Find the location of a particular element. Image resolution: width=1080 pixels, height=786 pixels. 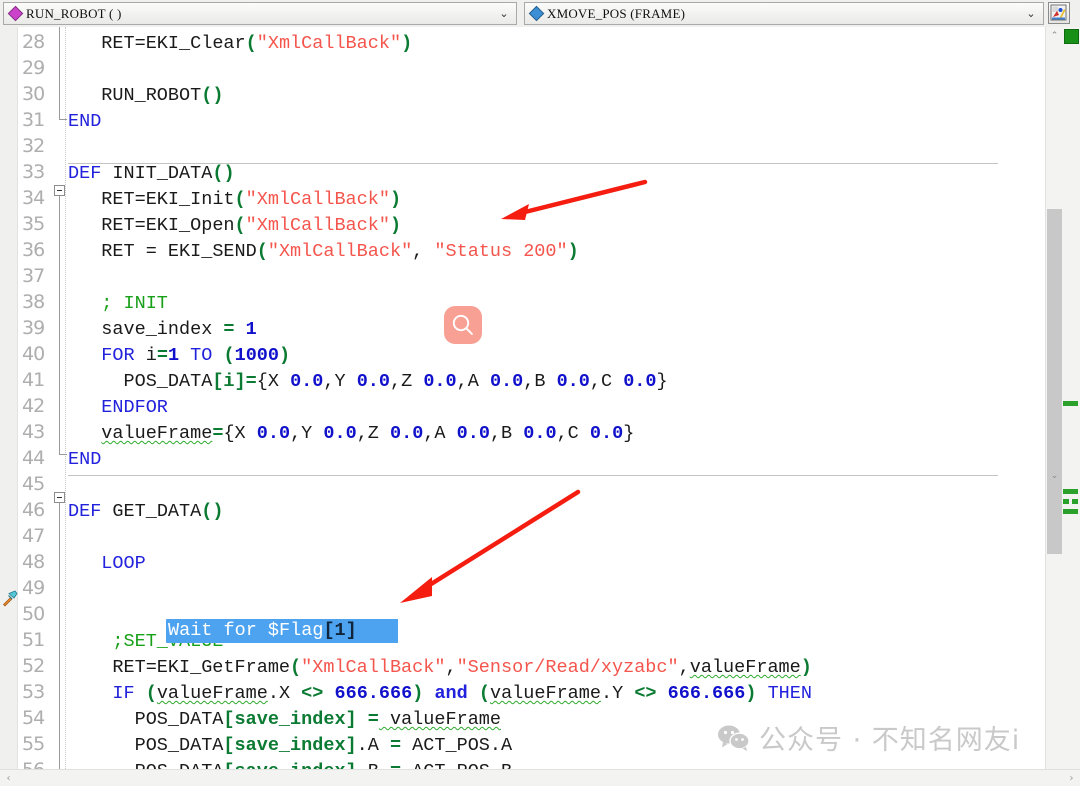

code-line: DEF INIT_DATA() is located at coordinates (151, 174).